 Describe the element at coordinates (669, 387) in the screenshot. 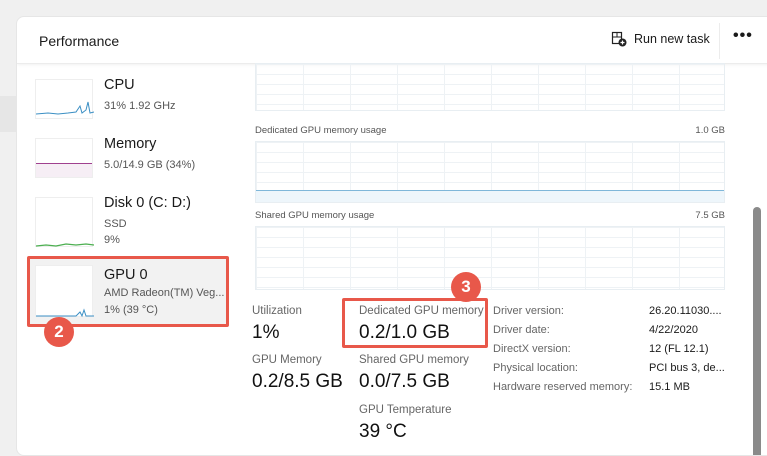

I see `reserved-memory-value: 15.1 MB` at that location.